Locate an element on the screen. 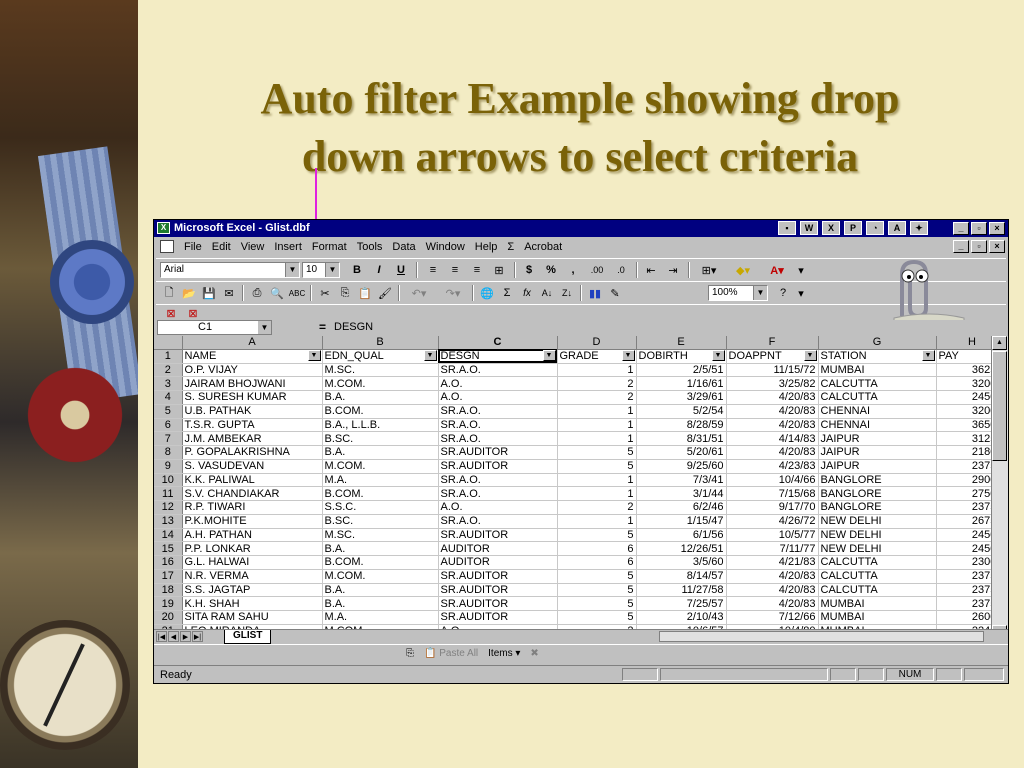 This screenshot has height=768, width=1024. formula-input: DESGN is located at coordinates (353, 327).